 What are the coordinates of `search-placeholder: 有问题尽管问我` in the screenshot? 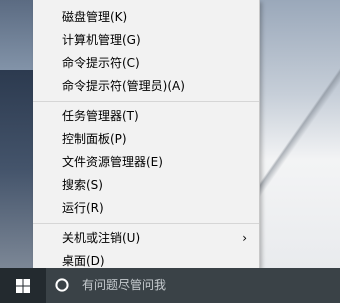 It's located at (124, 285).